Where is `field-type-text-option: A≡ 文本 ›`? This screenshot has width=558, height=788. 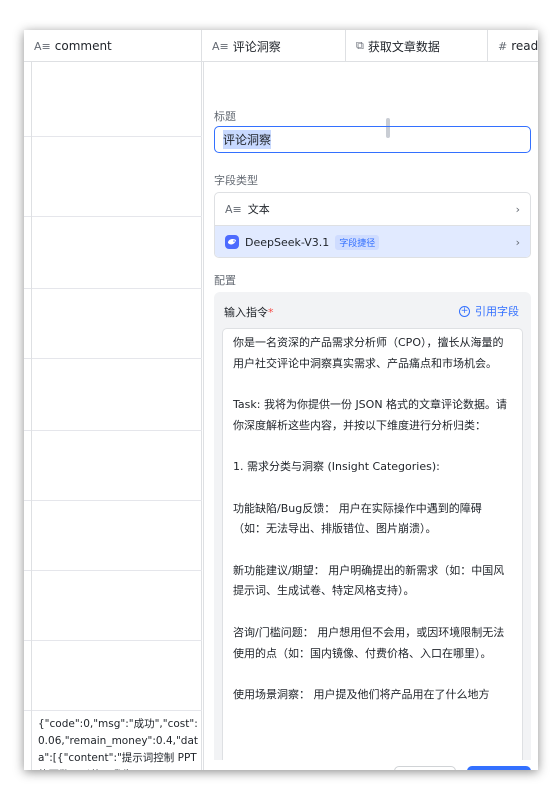 field-type-text-option: A≡ 文本 › is located at coordinates (372, 209).